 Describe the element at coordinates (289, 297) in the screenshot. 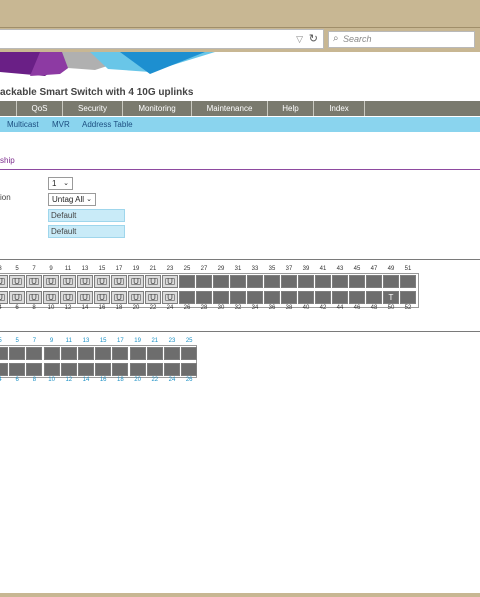

I see `port-38-button` at that location.